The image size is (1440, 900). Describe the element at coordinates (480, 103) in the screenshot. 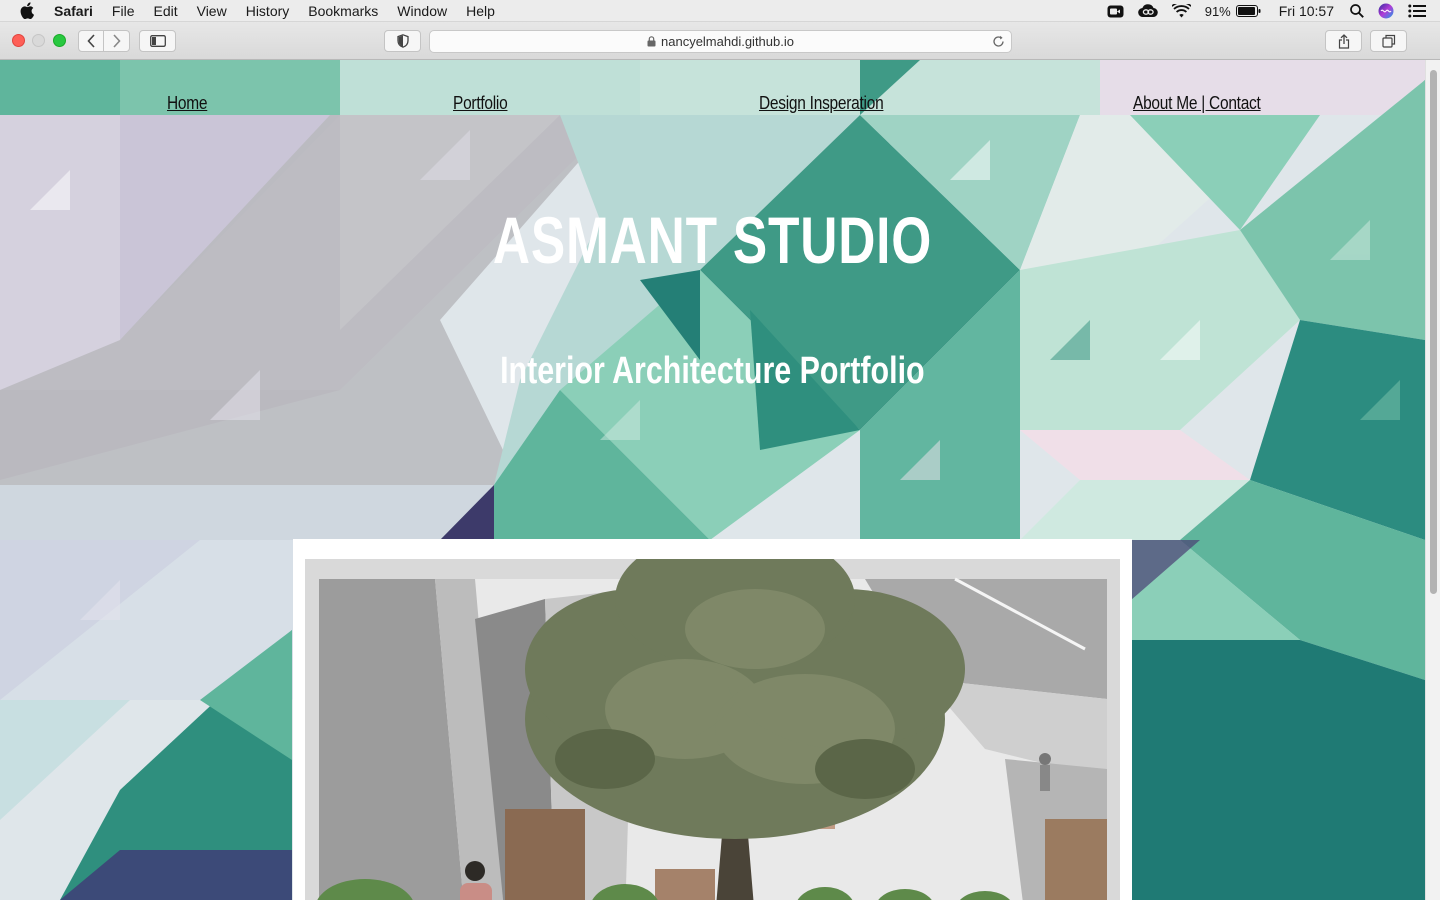

I see `nav-link-portfolio: Portfolio` at that location.